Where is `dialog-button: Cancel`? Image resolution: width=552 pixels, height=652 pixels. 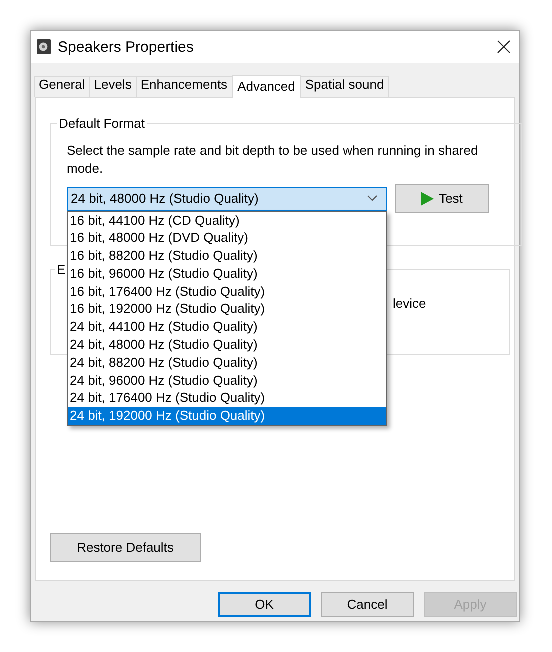 dialog-button: Cancel is located at coordinates (367, 604).